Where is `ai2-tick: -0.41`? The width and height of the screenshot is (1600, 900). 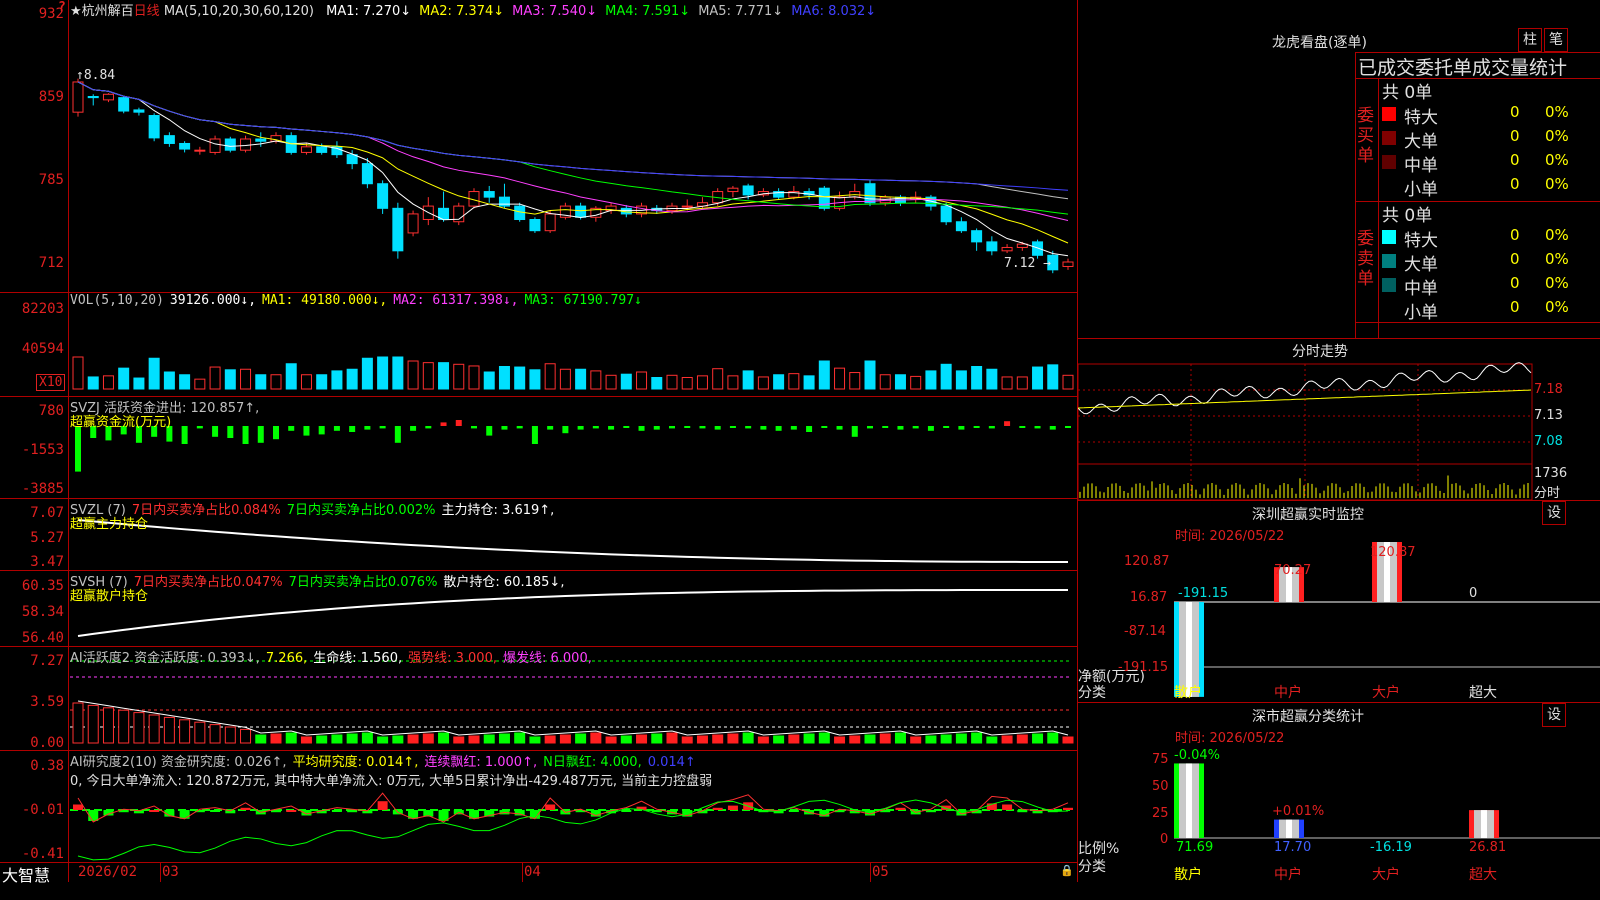
ai2-tick: -0.41 is located at coordinates (42, 854).